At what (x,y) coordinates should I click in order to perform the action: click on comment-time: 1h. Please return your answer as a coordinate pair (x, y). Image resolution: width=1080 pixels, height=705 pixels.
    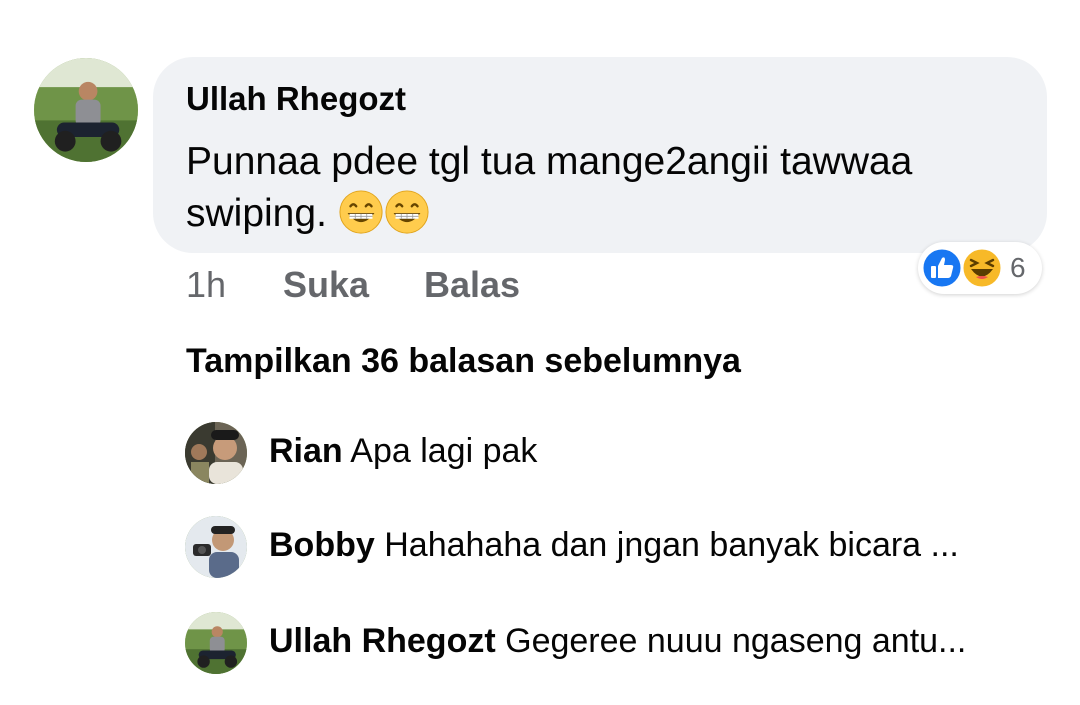
    Looking at the image, I should click on (206, 285).